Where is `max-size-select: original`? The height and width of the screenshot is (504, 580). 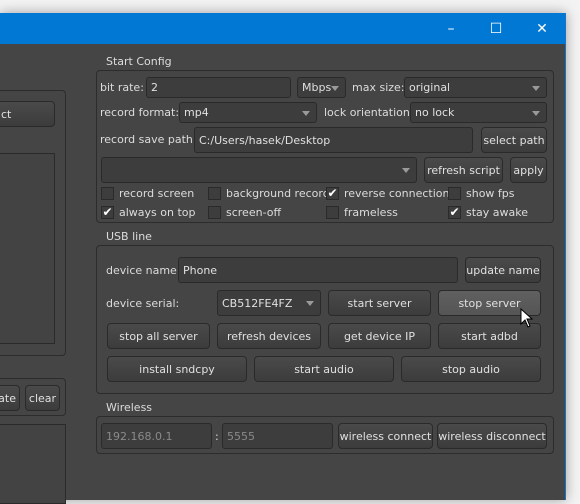
max-size-select: original is located at coordinates (475, 87).